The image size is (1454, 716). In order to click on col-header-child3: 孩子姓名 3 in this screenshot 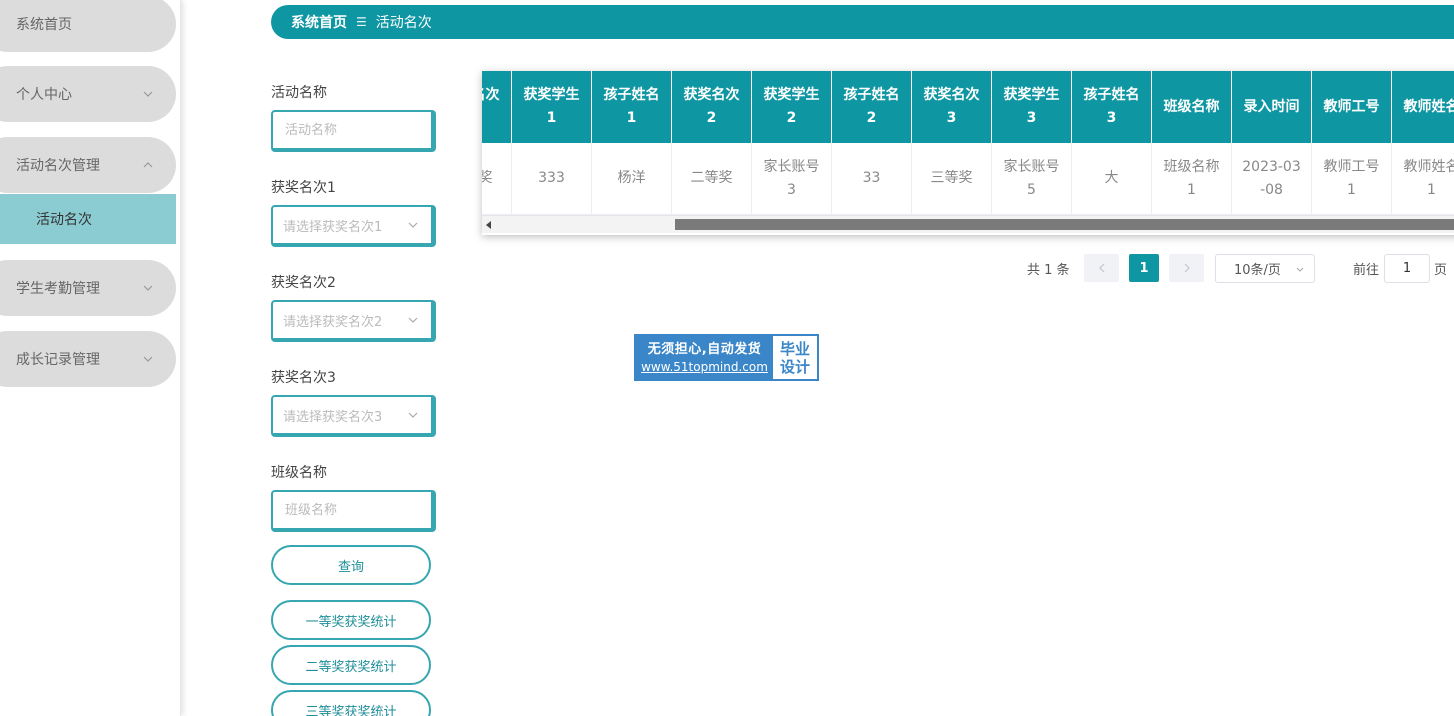, I will do `click(1112, 107)`.